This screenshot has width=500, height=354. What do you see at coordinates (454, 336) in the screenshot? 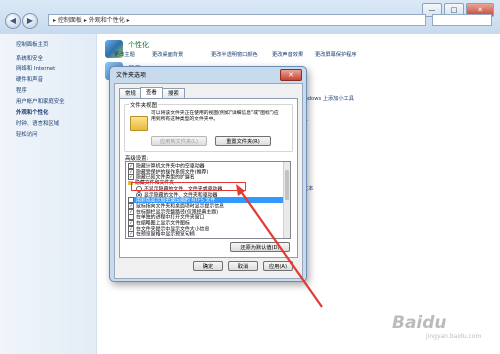
I see `watermark-url: jingyan.baidu.com` at bounding box center [454, 336].